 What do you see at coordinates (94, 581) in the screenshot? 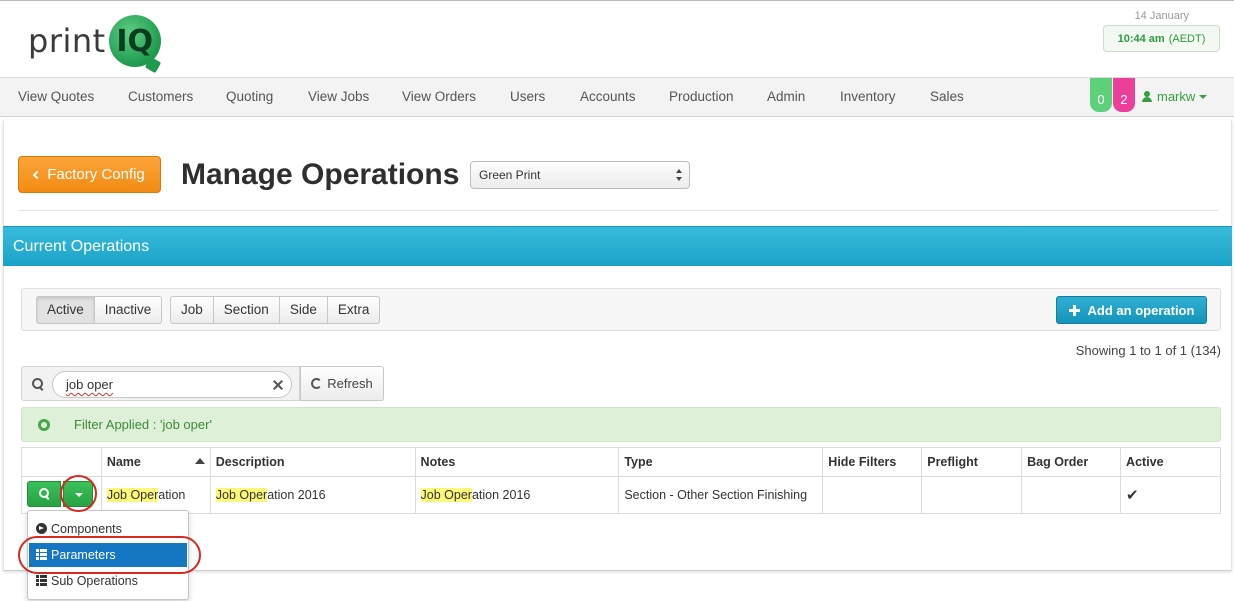
I see `menu-item-label: Sub Operations` at bounding box center [94, 581].